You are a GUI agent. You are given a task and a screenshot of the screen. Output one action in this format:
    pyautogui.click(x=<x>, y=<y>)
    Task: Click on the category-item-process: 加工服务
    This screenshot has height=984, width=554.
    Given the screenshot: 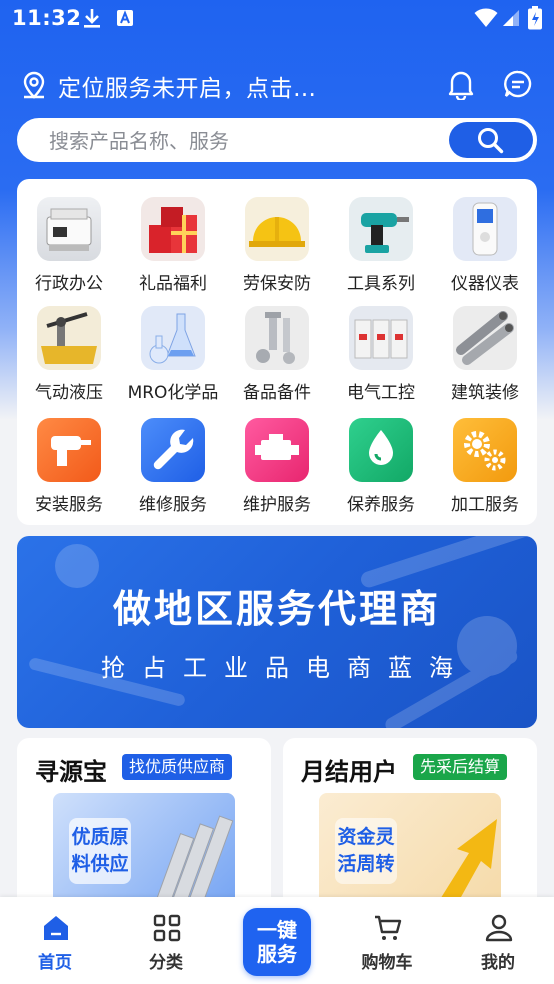 What is the action you would take?
    pyautogui.click(x=485, y=457)
    